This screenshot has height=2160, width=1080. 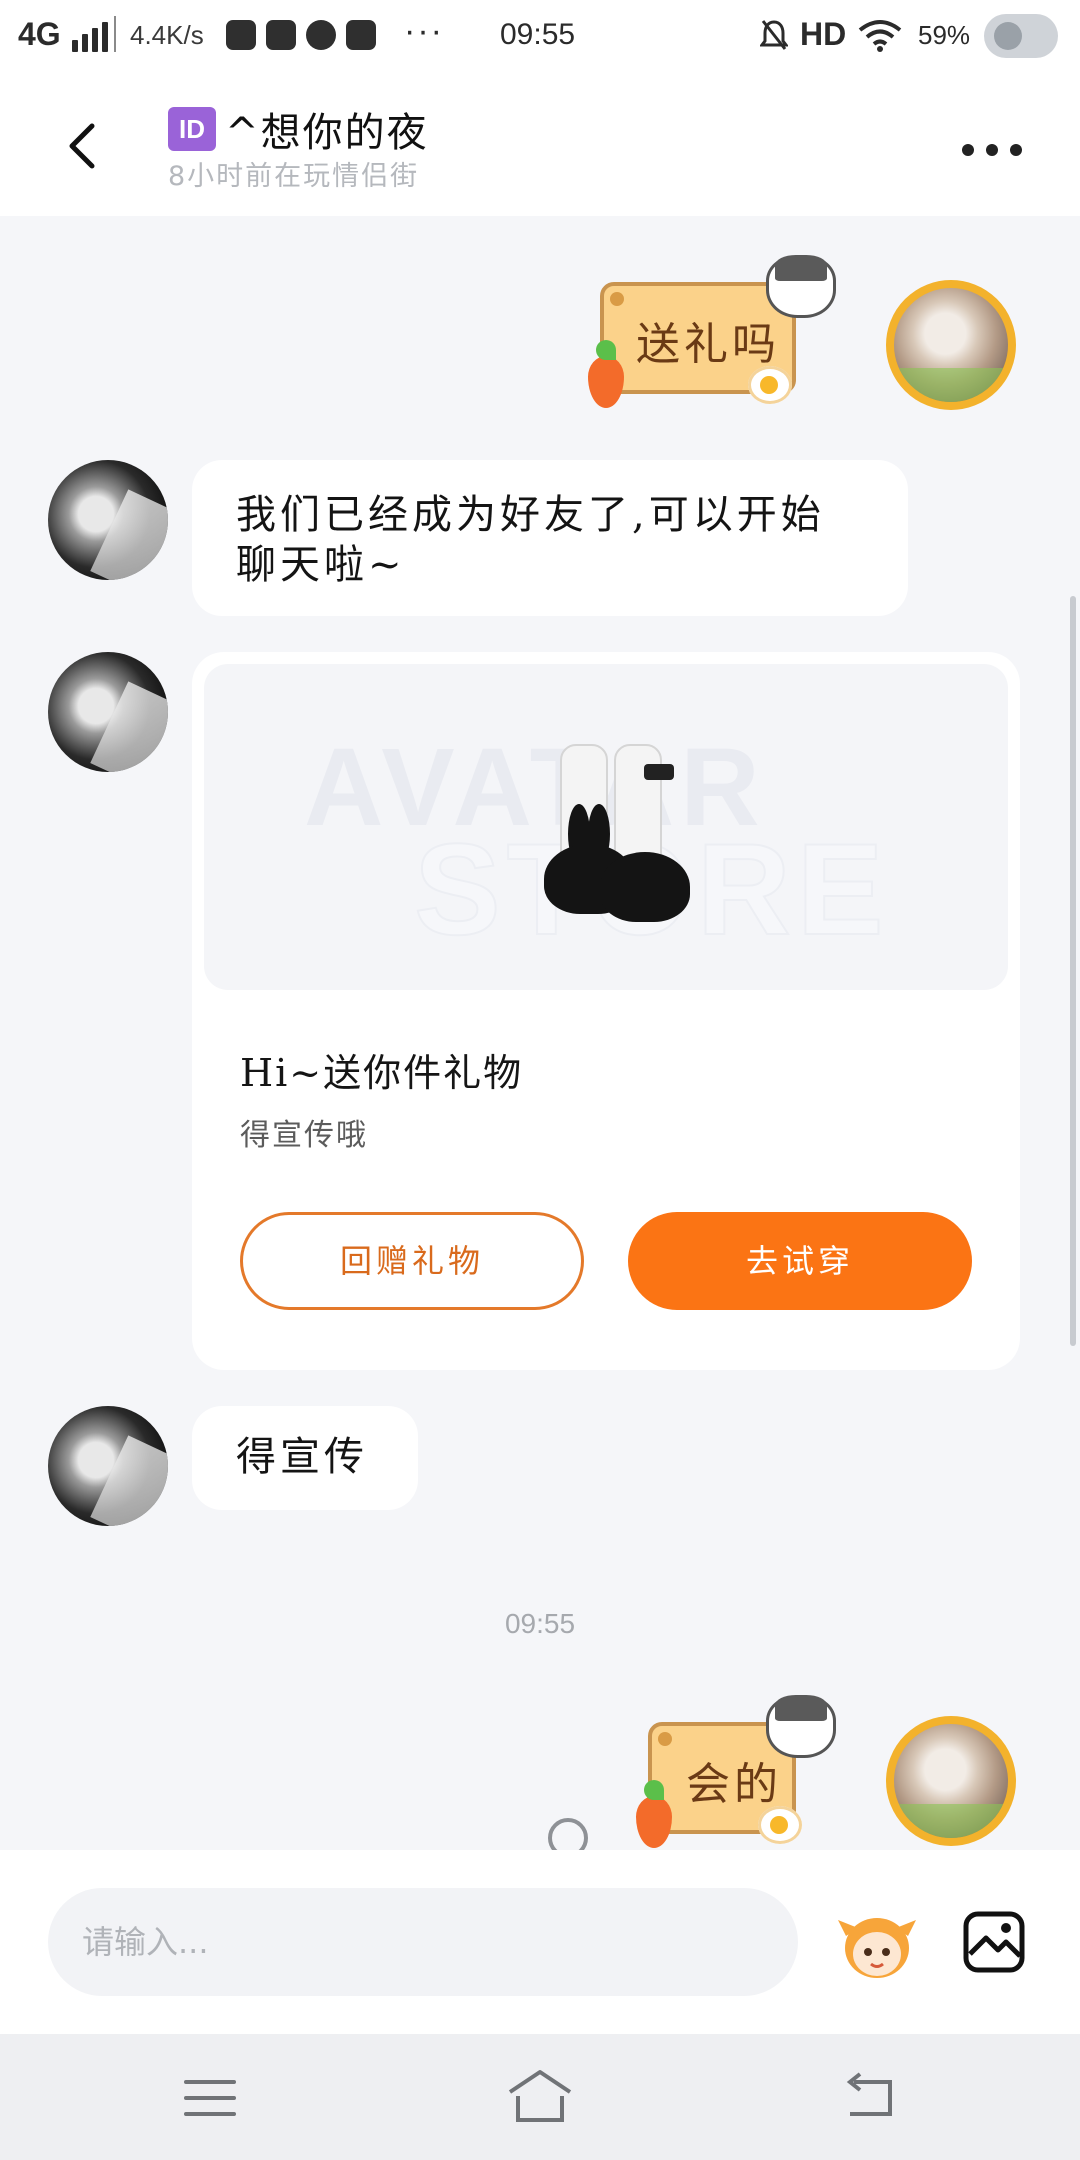 I want to click on sticker-text: 送礼吗, so click(x=708, y=344).